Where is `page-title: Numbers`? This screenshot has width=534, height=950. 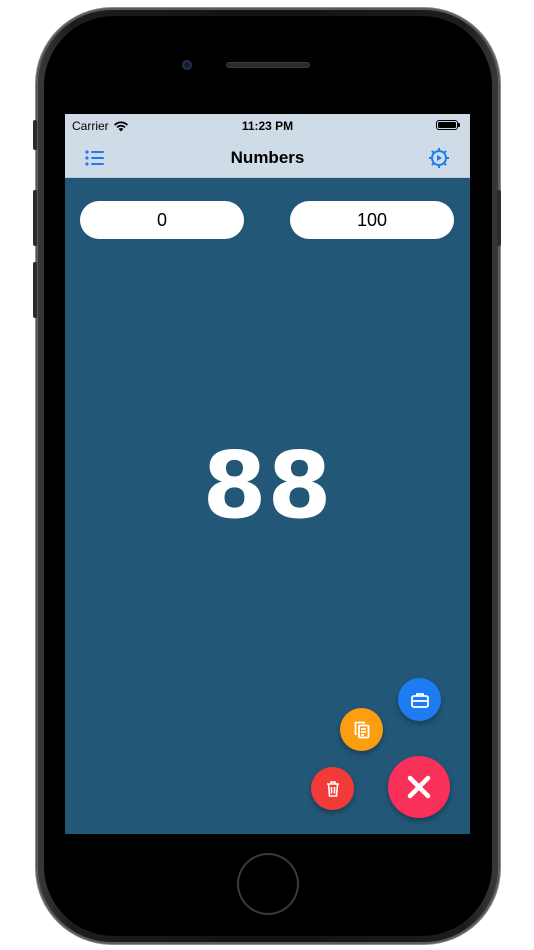
page-title: Numbers is located at coordinates (267, 157).